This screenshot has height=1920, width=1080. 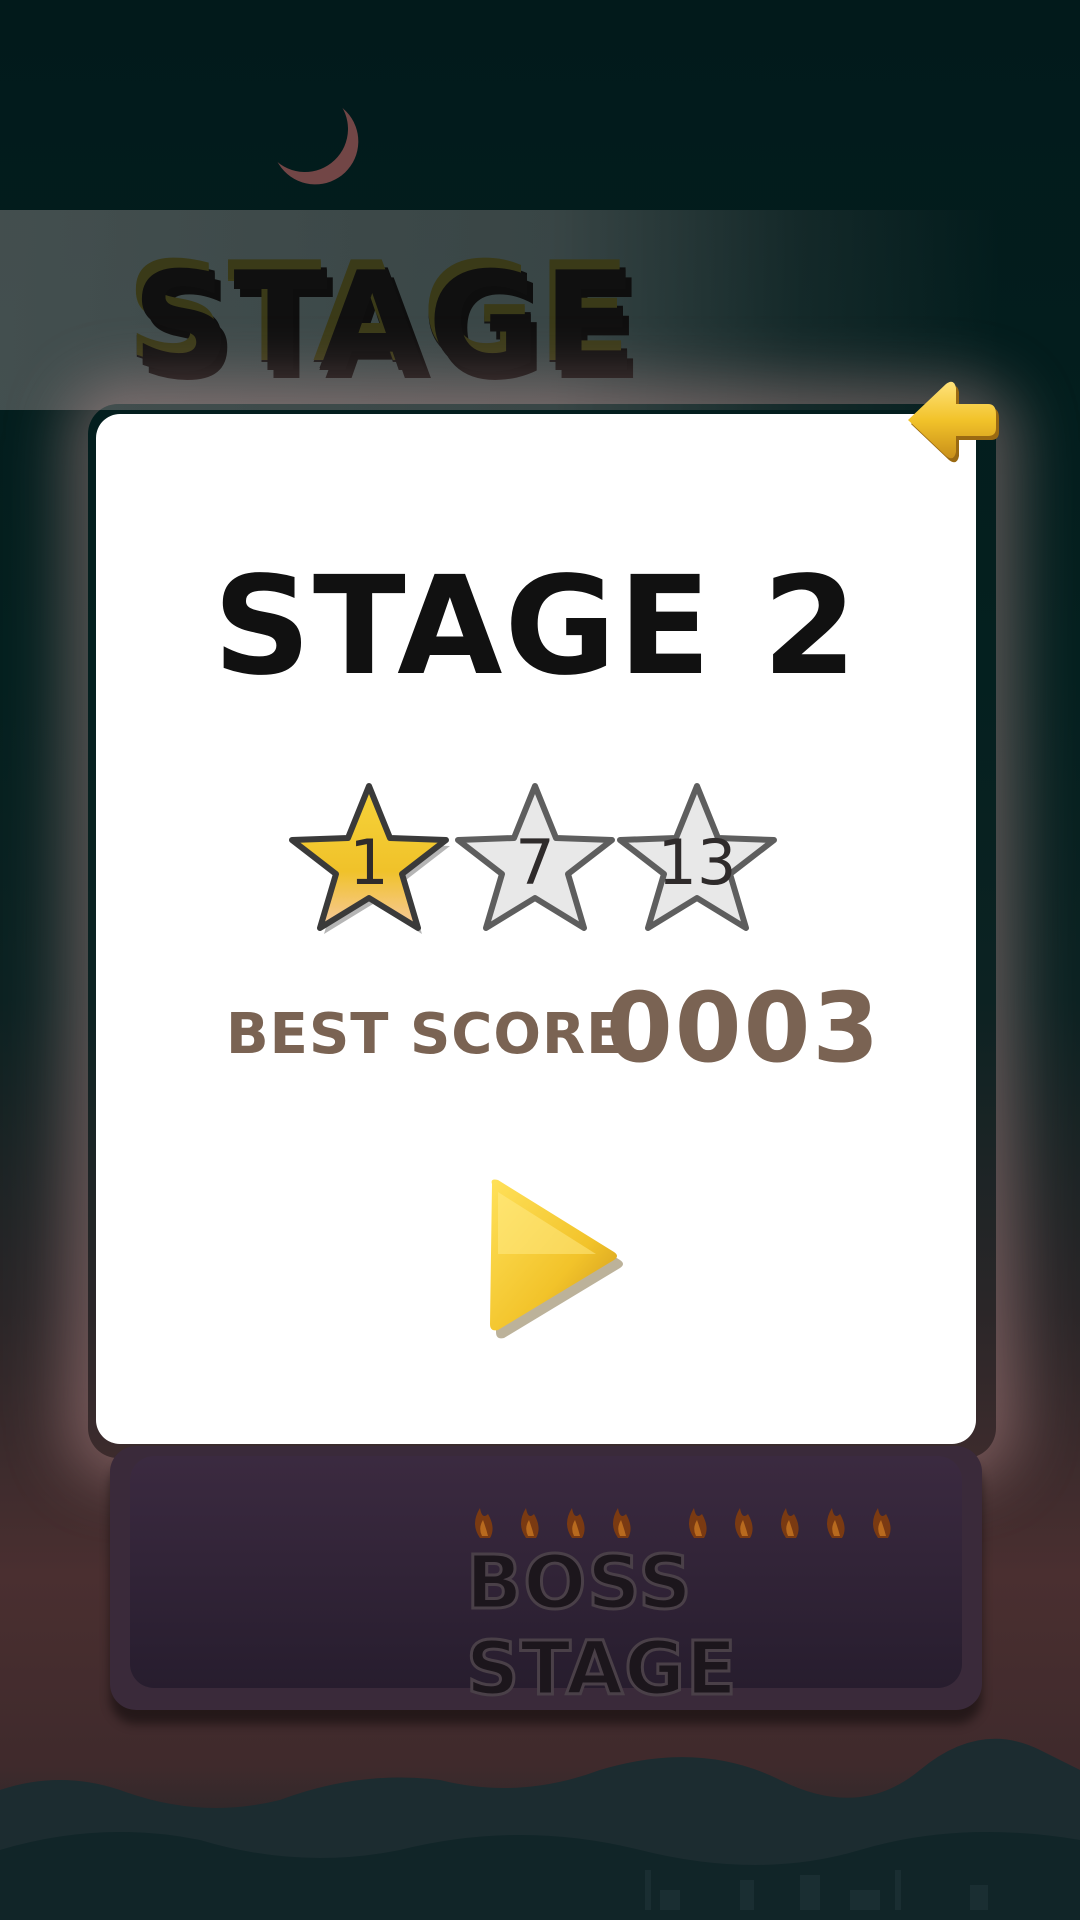 I want to click on star-2: 7, so click(x=535, y=861).